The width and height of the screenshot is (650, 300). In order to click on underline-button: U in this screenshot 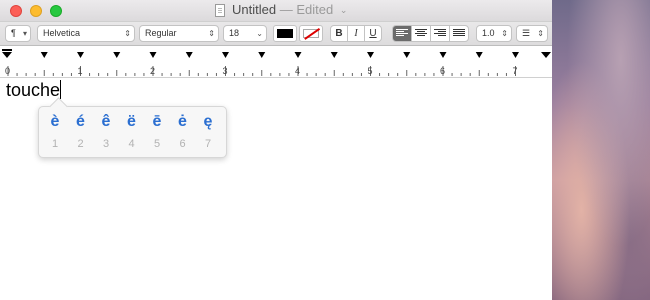, I will do `click(373, 33)`.